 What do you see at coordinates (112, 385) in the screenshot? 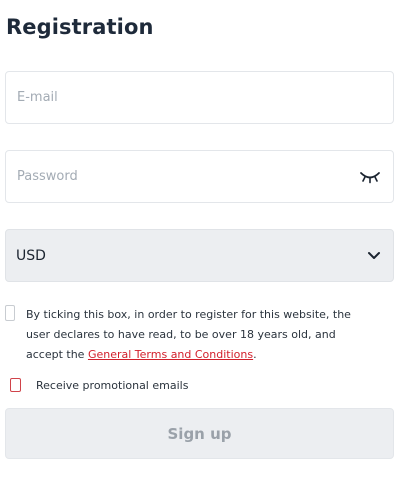
I see `promo-label: Receive promotional emails` at bounding box center [112, 385].